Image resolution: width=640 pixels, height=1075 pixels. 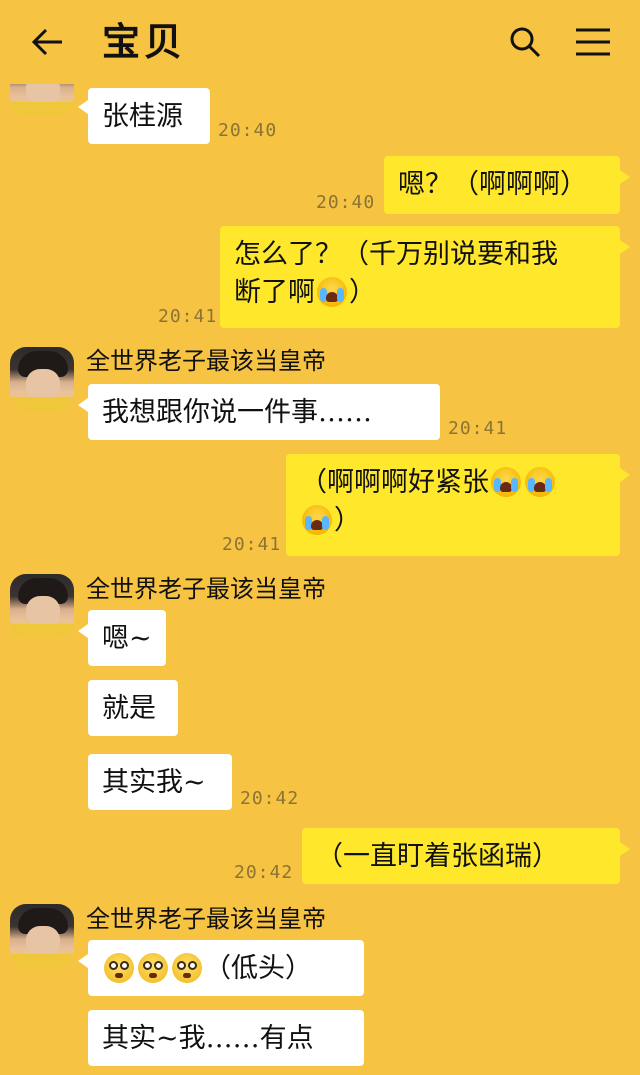 What do you see at coordinates (226, 968) in the screenshot?
I see `message-bubble-incoming: （低头）` at bounding box center [226, 968].